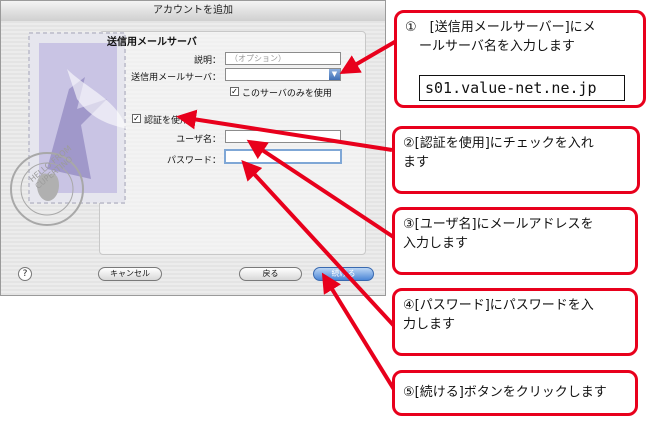 This screenshot has height=429, width=660. I want to click on callout-3: ③[ユーザ名]にメールアドレスを 入力します, so click(515, 241).